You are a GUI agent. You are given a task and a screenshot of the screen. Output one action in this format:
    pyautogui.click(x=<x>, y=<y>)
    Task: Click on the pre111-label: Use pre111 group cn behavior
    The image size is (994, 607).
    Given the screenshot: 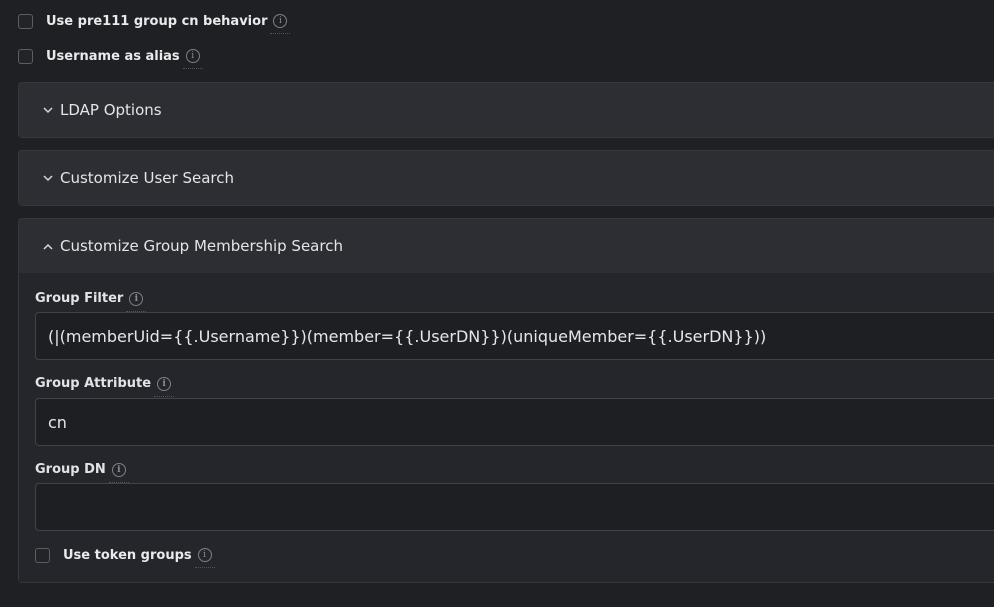 What is the action you would take?
    pyautogui.click(x=157, y=21)
    